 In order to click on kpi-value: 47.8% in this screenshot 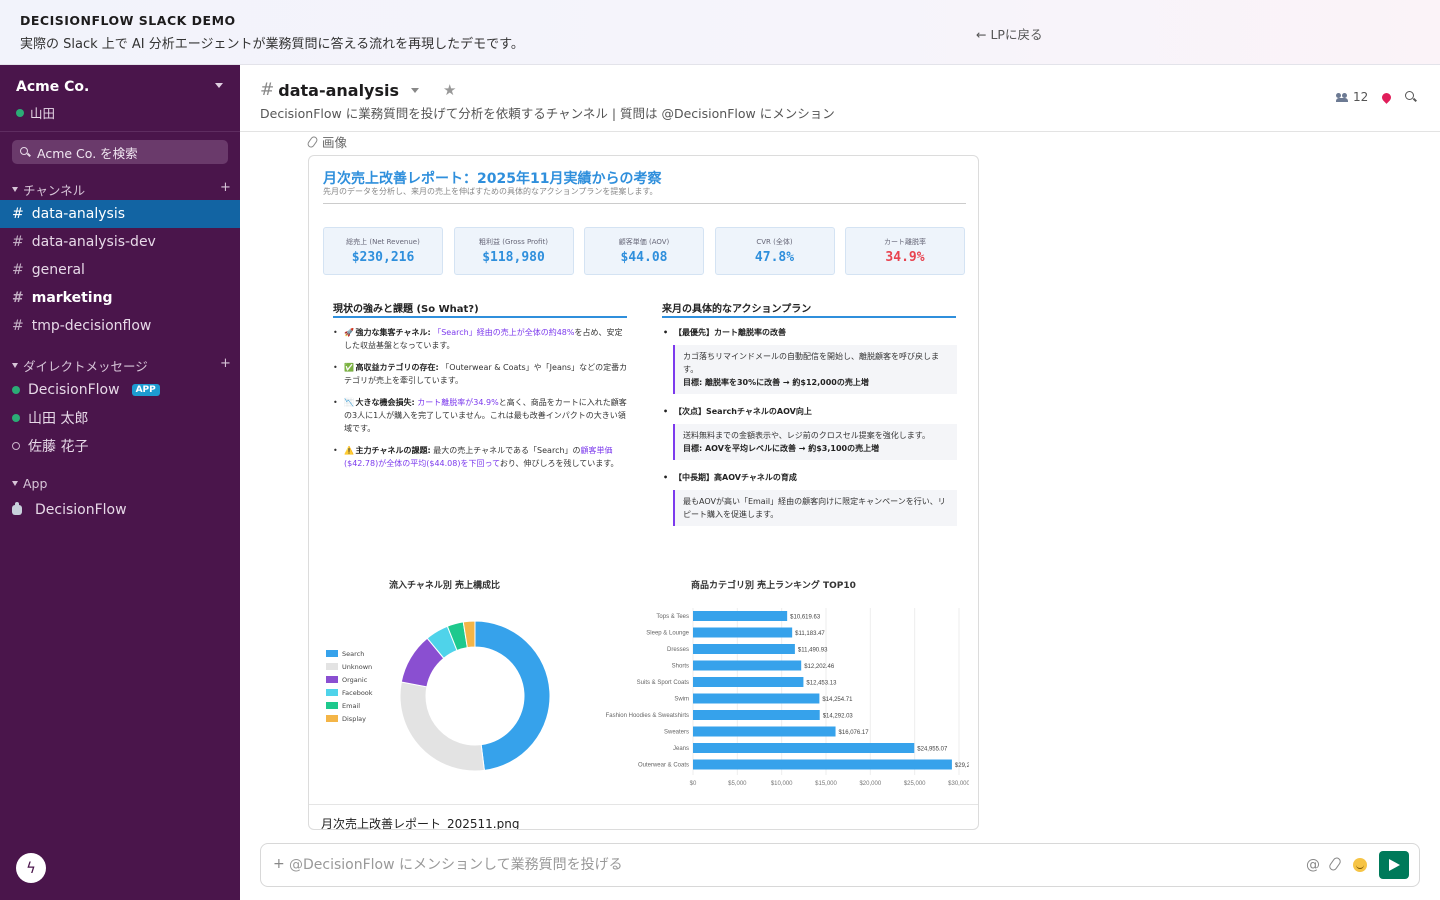, I will do `click(774, 257)`.